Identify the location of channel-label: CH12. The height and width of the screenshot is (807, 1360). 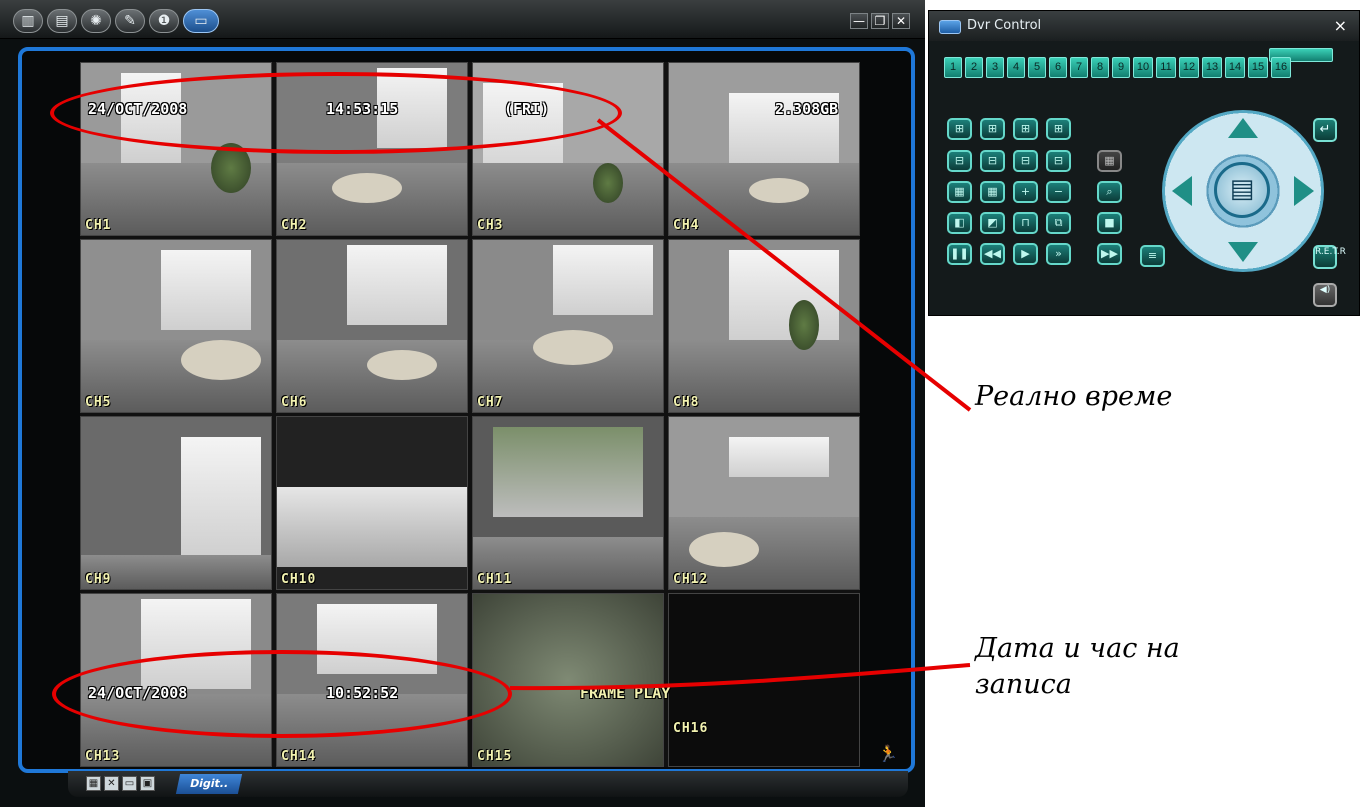
(691, 579).